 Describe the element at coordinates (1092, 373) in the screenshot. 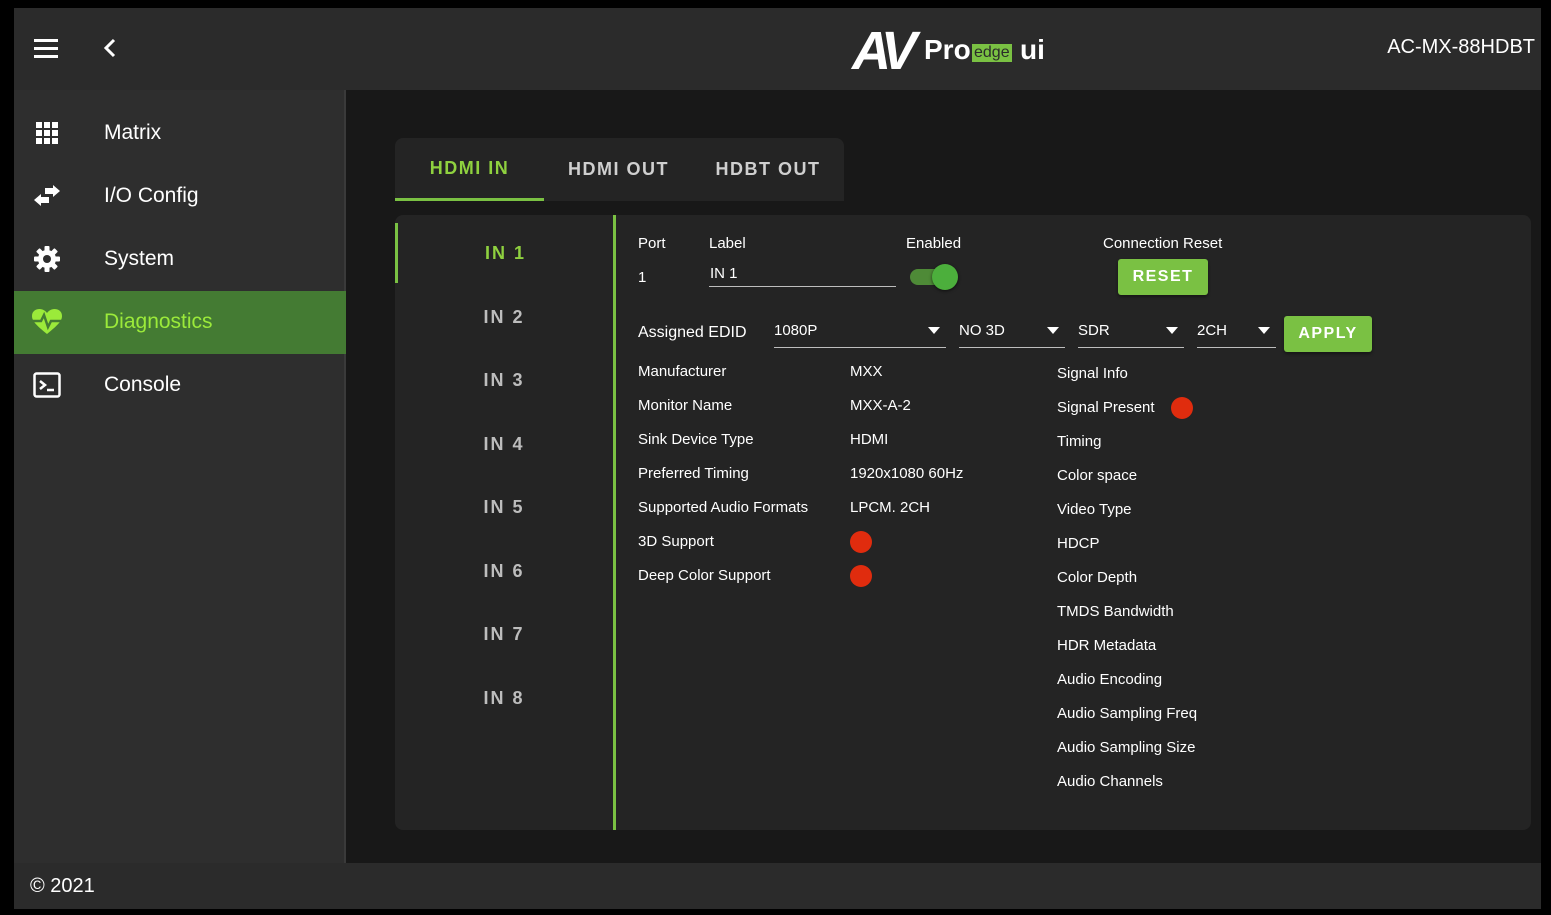

I see `signal-info-title: Signal Info` at that location.